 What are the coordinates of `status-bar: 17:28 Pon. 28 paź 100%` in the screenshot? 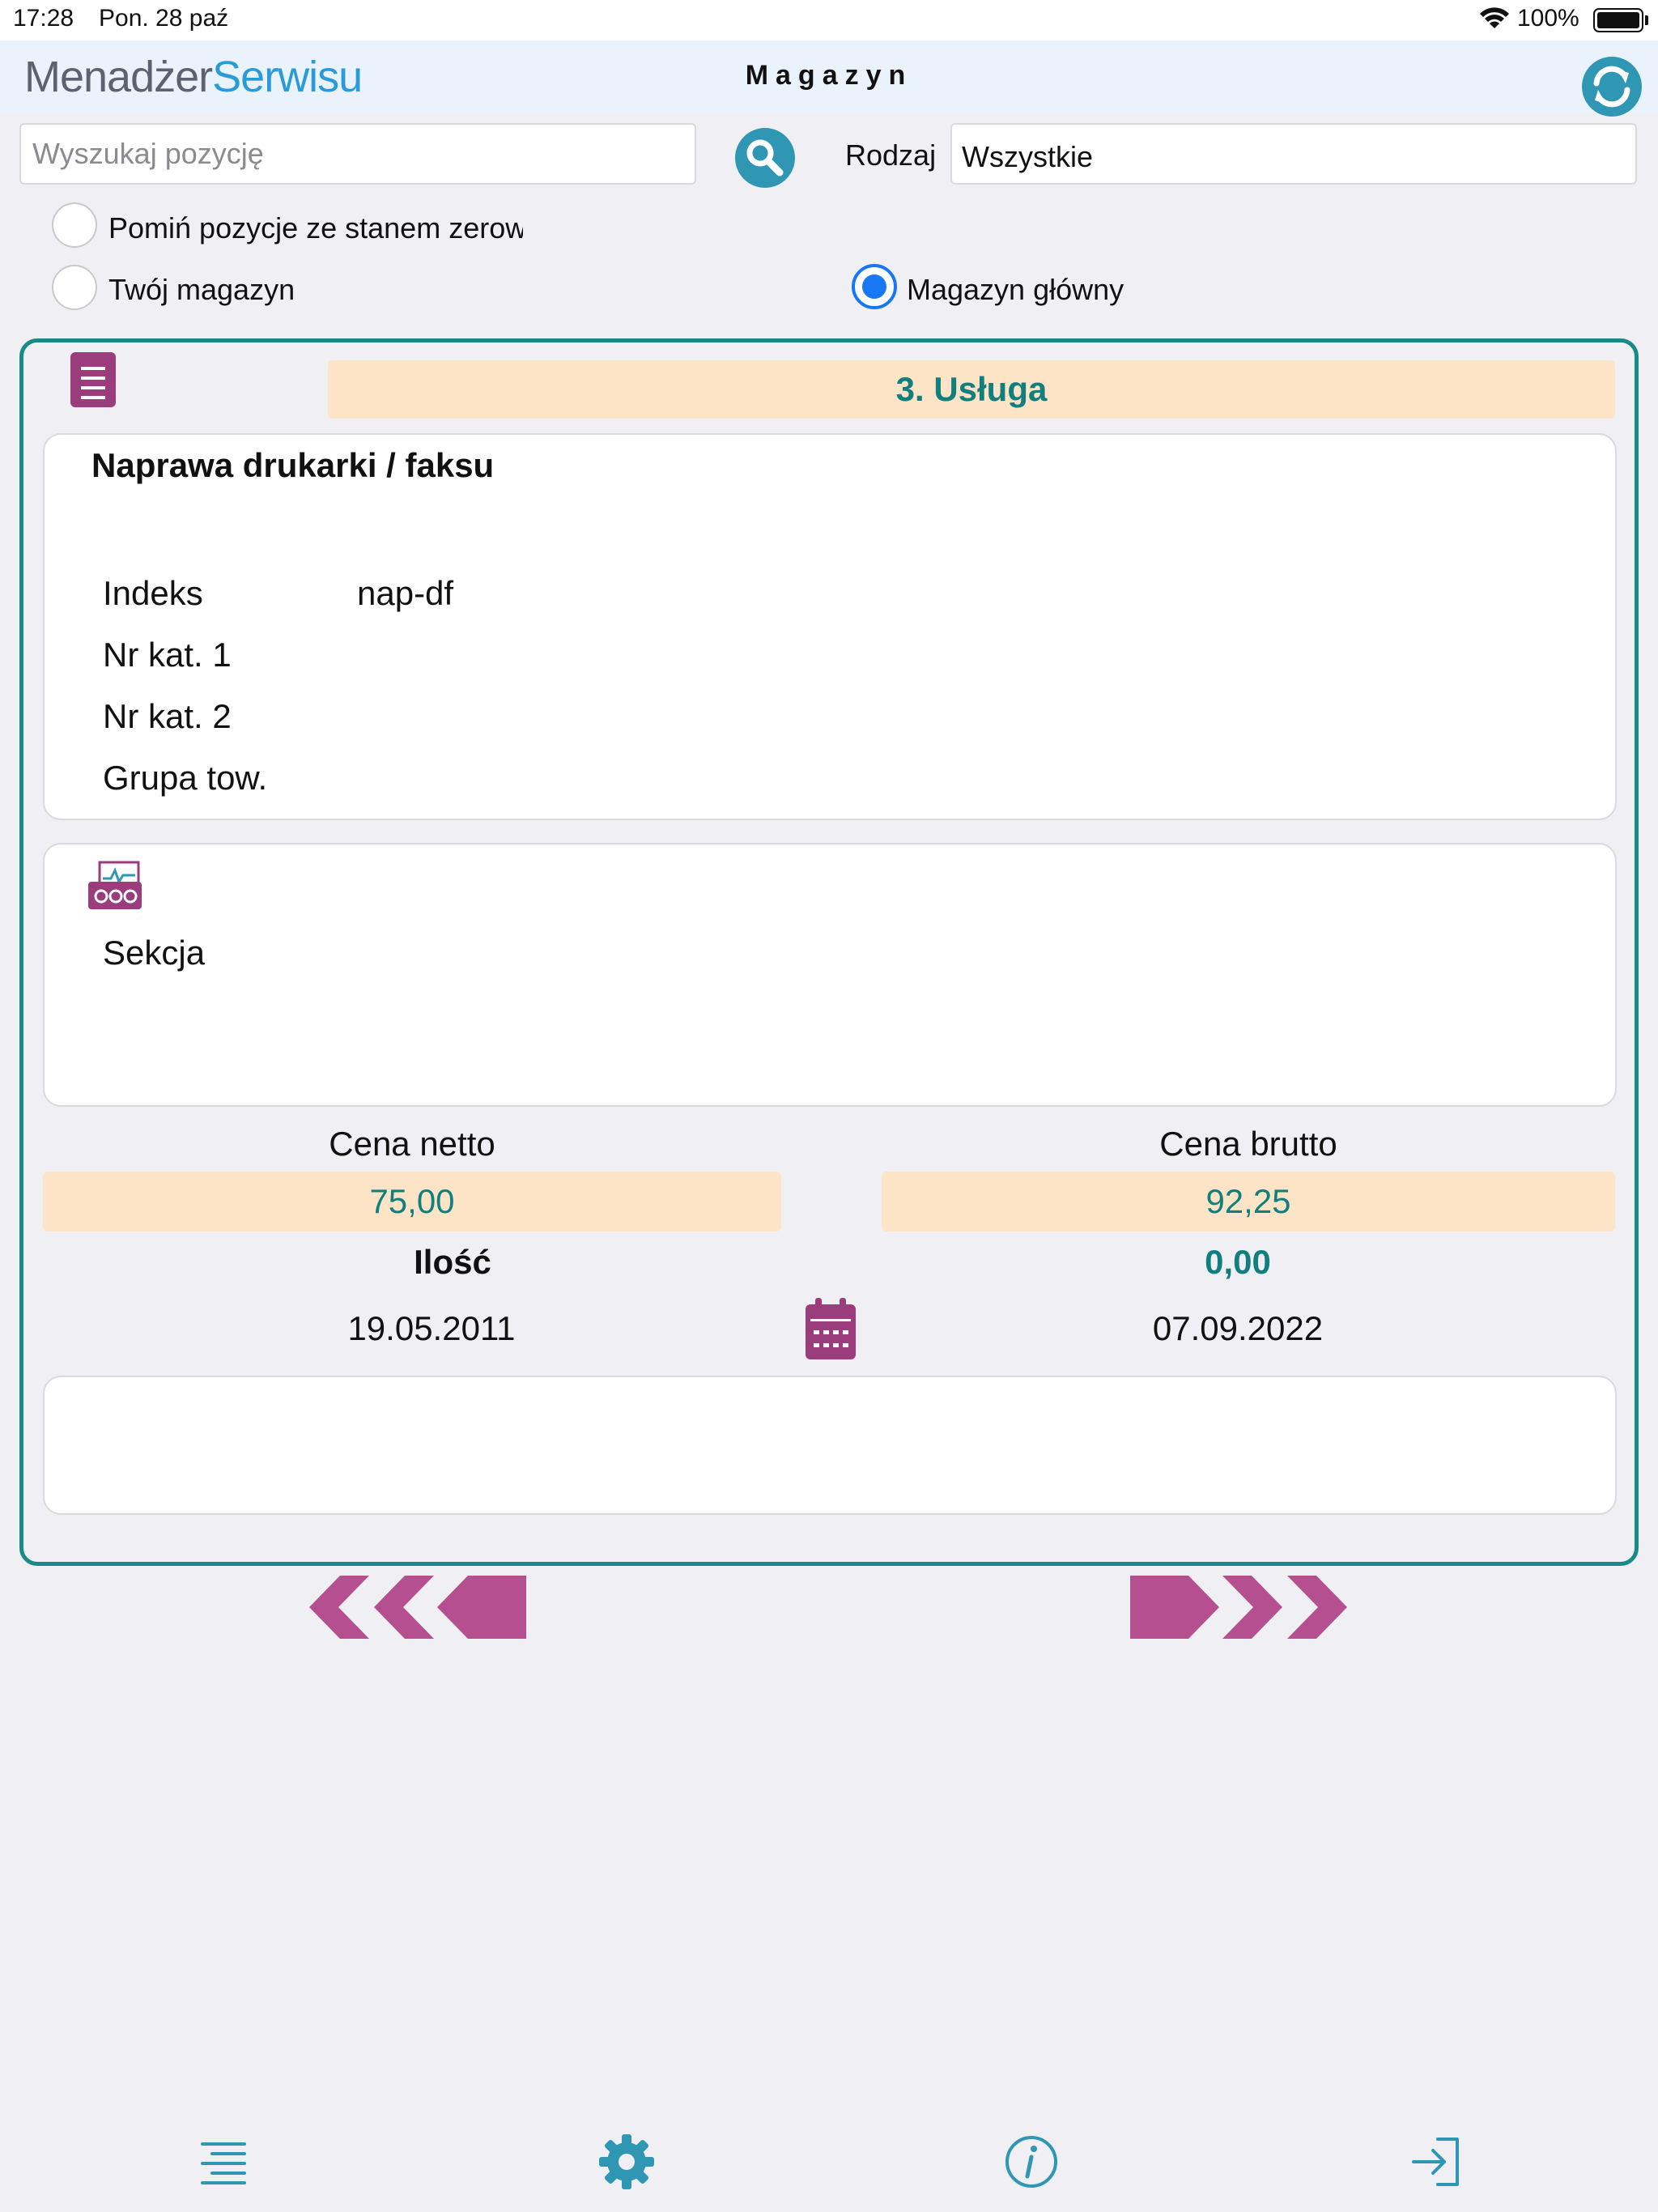 It's located at (829, 20).